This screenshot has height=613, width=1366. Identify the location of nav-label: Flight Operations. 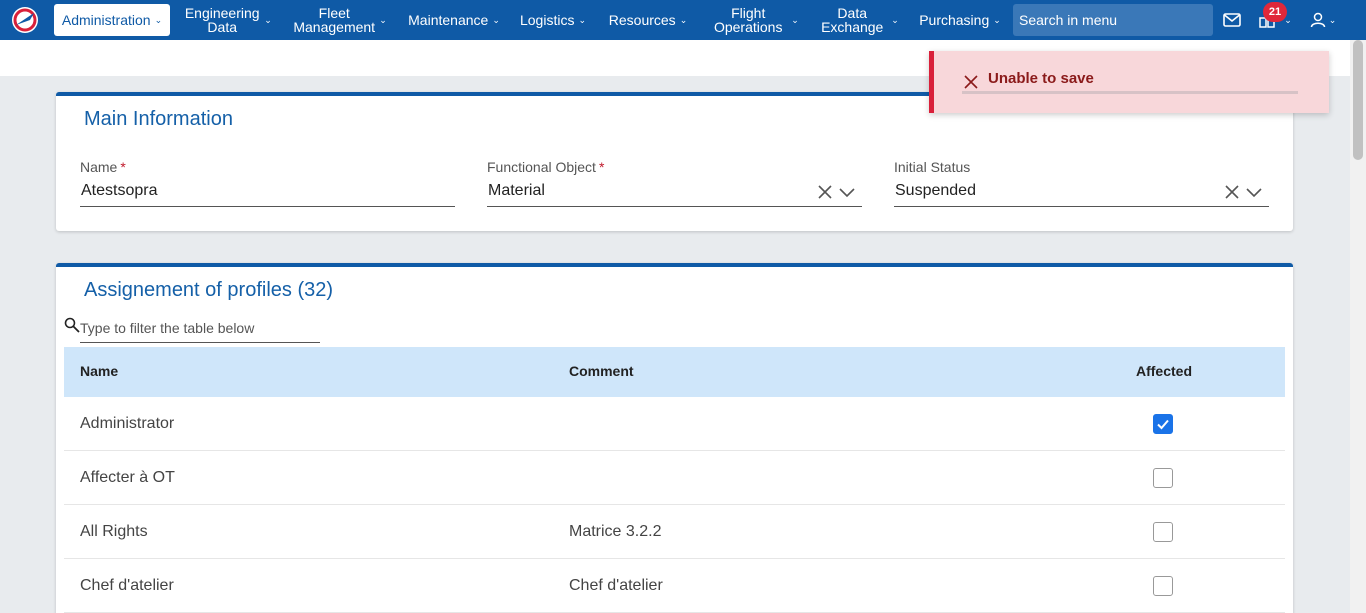
(748, 20).